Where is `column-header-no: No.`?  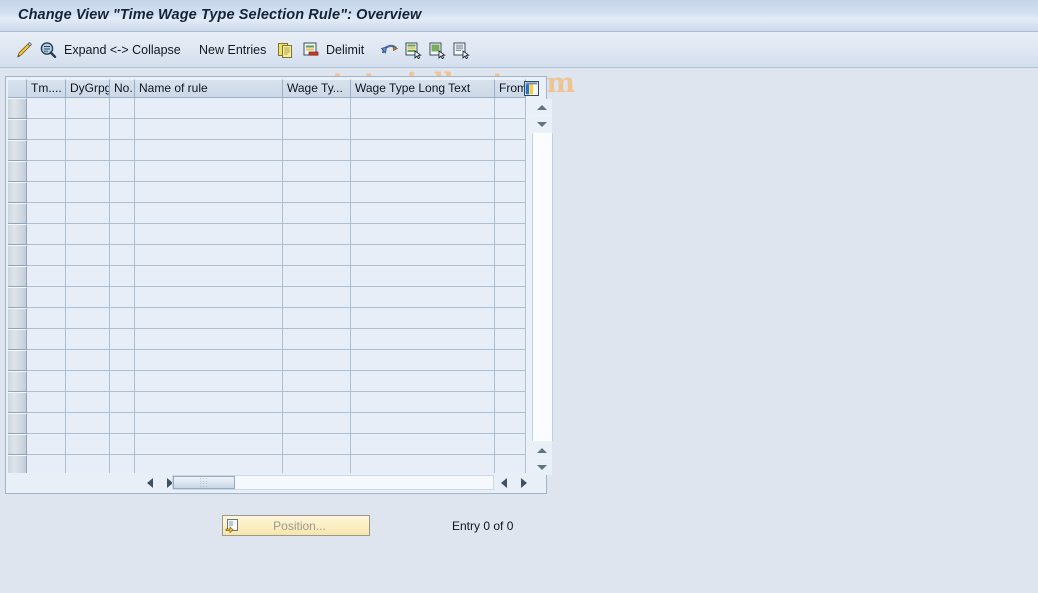 column-header-no: No. is located at coordinates (122, 88).